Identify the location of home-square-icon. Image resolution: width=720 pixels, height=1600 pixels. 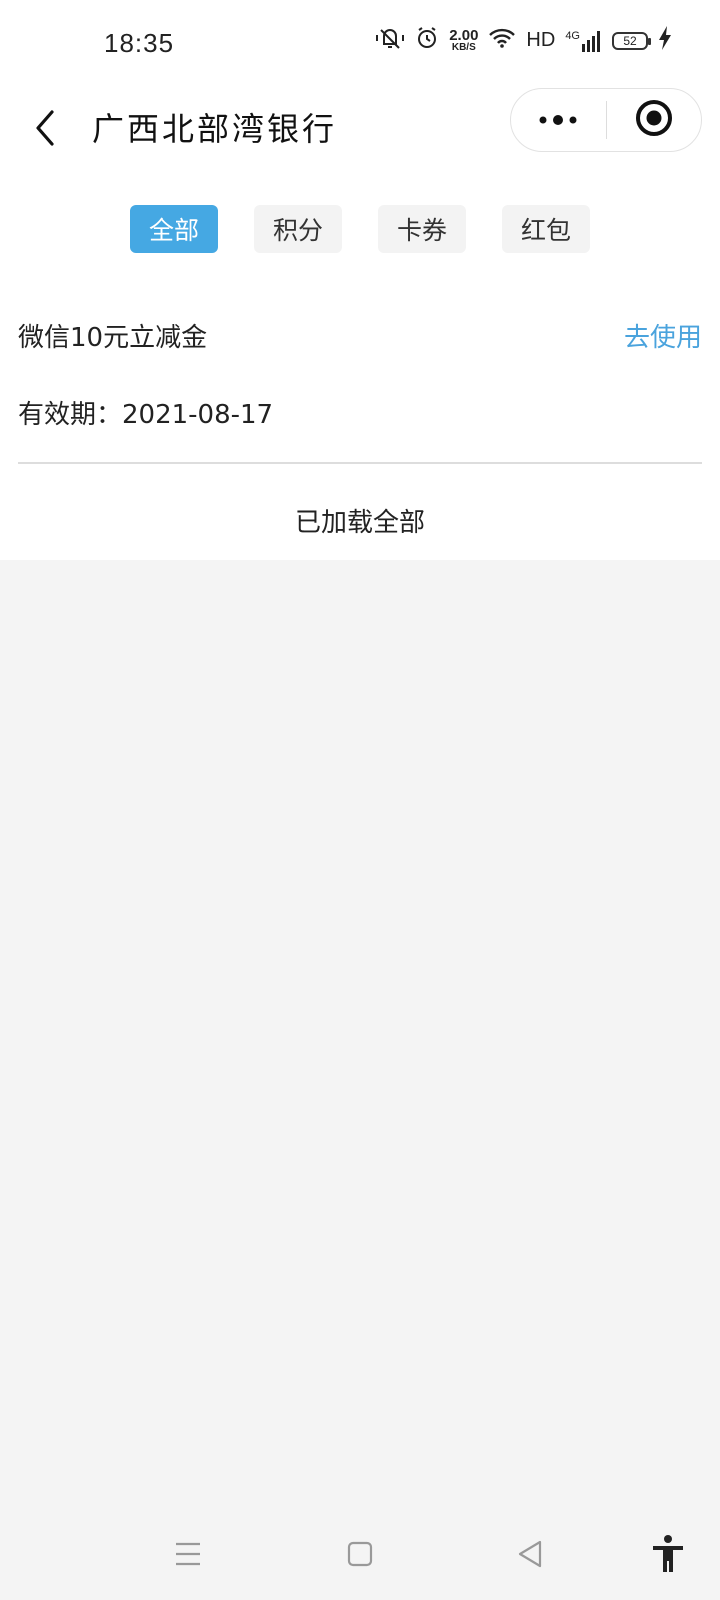
(360, 1556).